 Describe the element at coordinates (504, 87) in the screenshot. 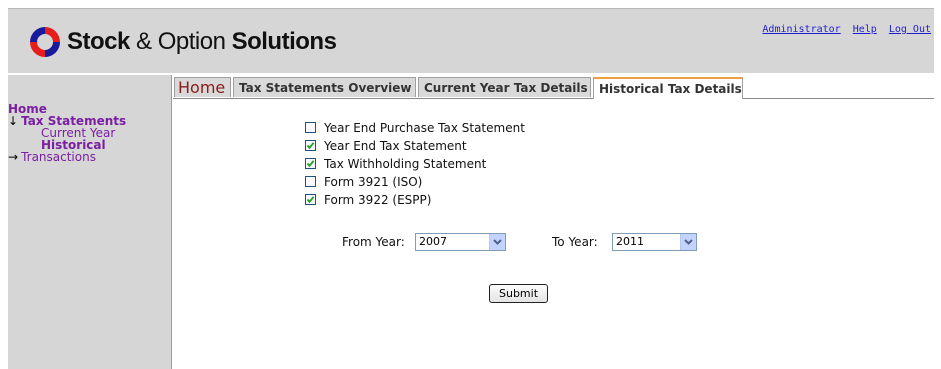

I see `tab-current-year-tax-details: Current Year Tax Details` at that location.